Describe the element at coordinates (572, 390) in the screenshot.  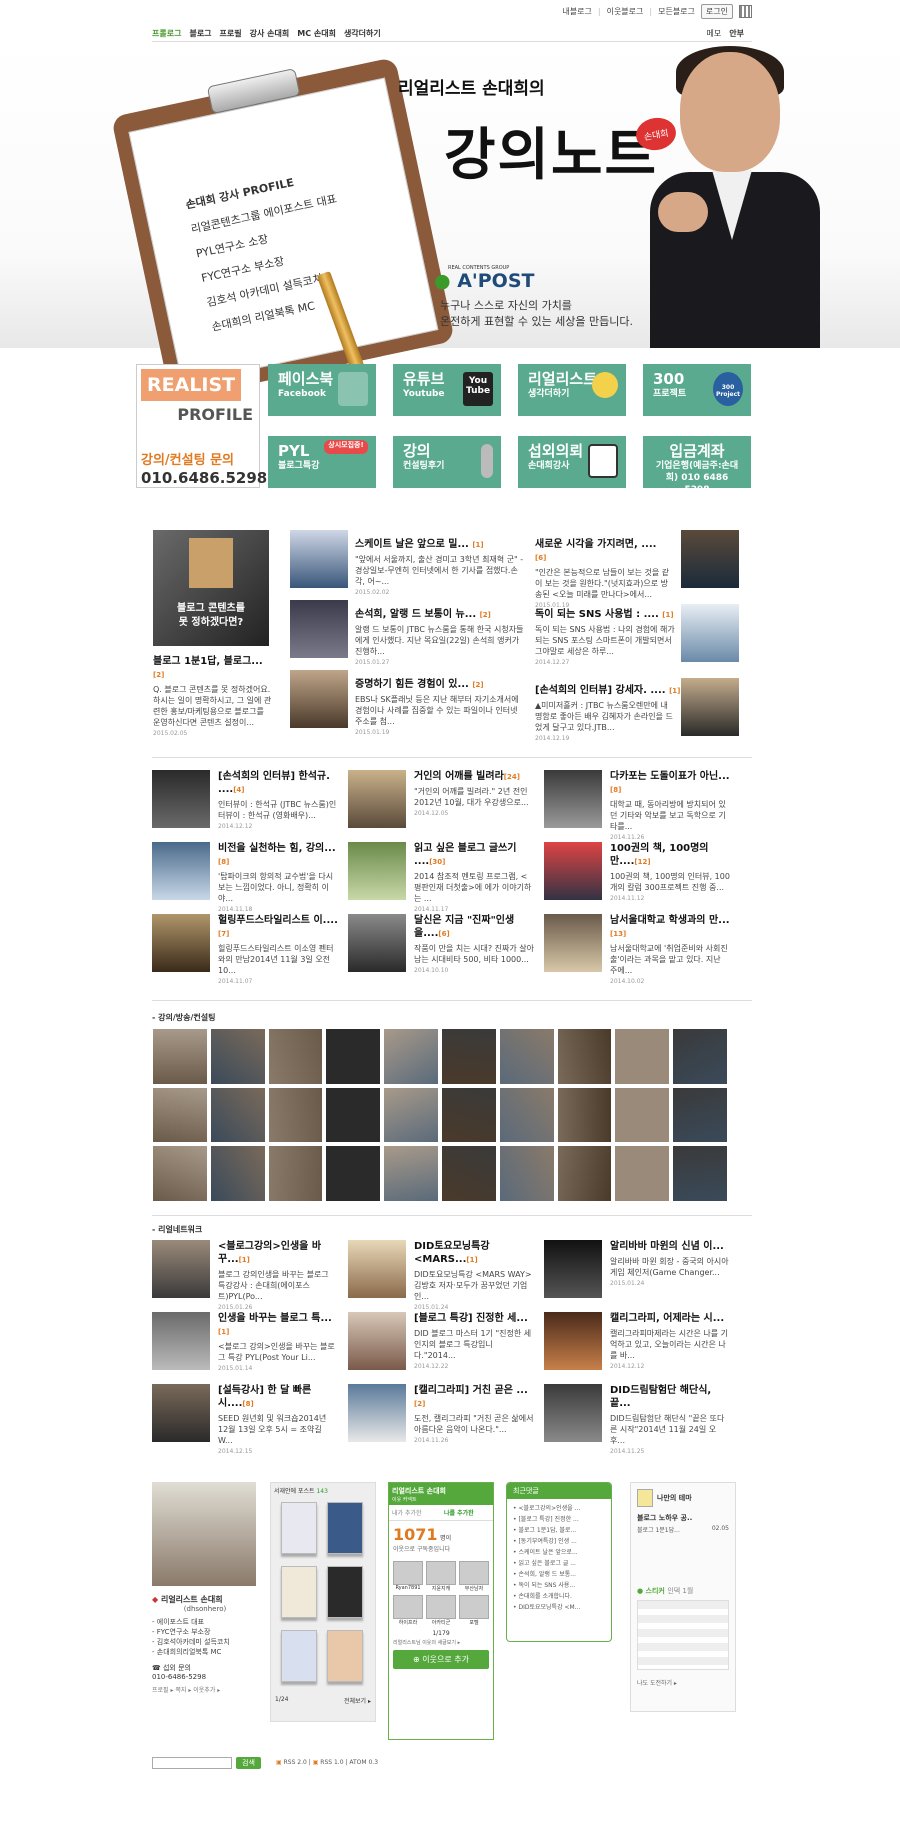
I see `tile-thoughts: 리얼리스트 생각더하기` at that location.